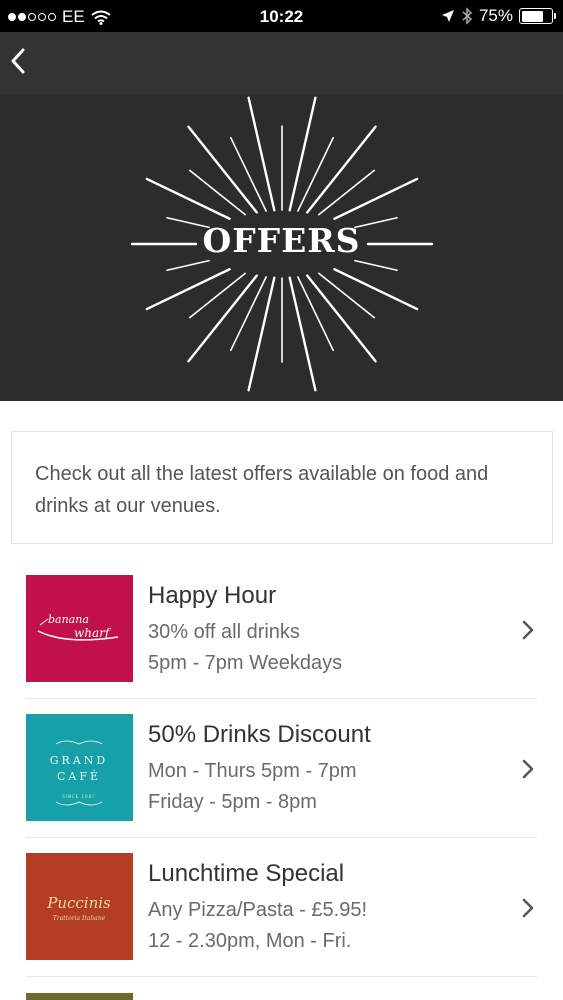  Describe the element at coordinates (78, 903) in the screenshot. I see `logo-text-puccinis: Puccinis` at that location.